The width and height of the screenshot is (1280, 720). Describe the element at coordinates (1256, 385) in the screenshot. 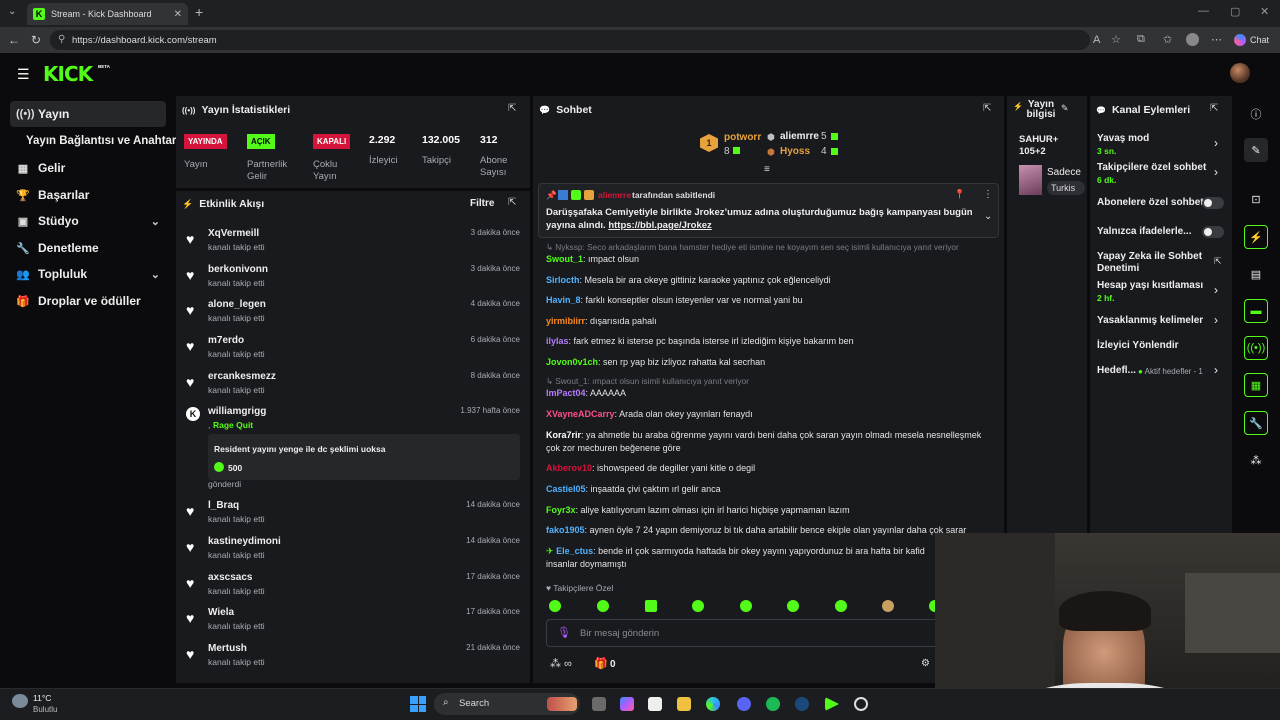

I see `layout-icon: ▦` at that location.